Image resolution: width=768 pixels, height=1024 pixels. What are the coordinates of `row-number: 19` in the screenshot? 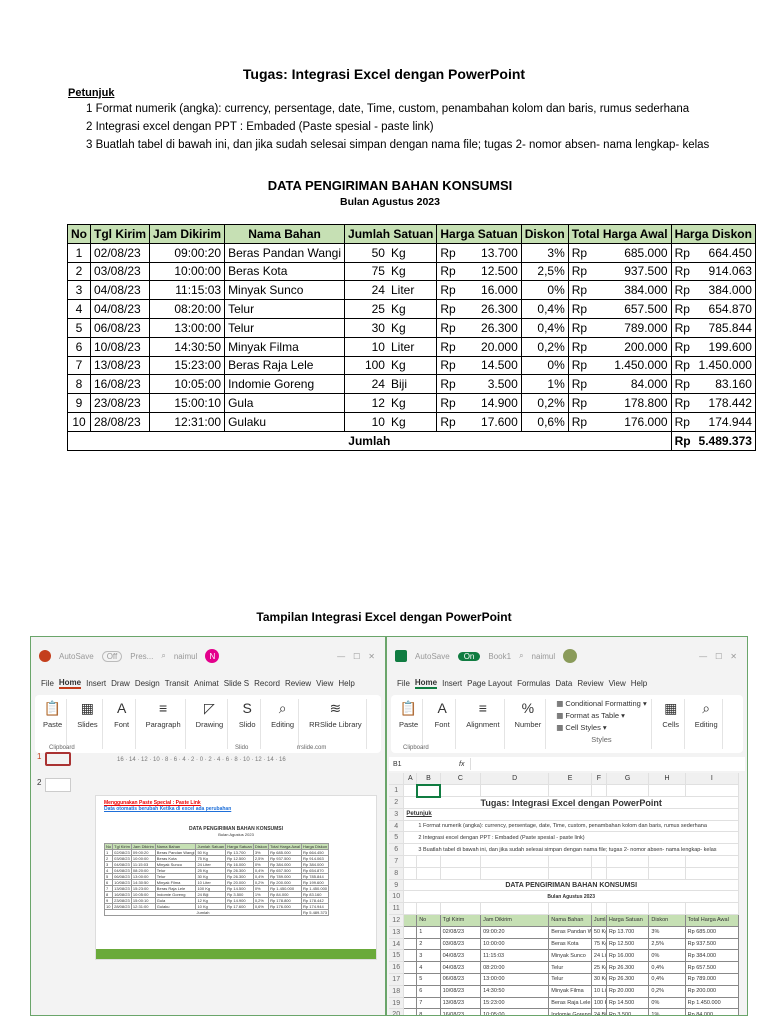 It's located at (397, 1003).